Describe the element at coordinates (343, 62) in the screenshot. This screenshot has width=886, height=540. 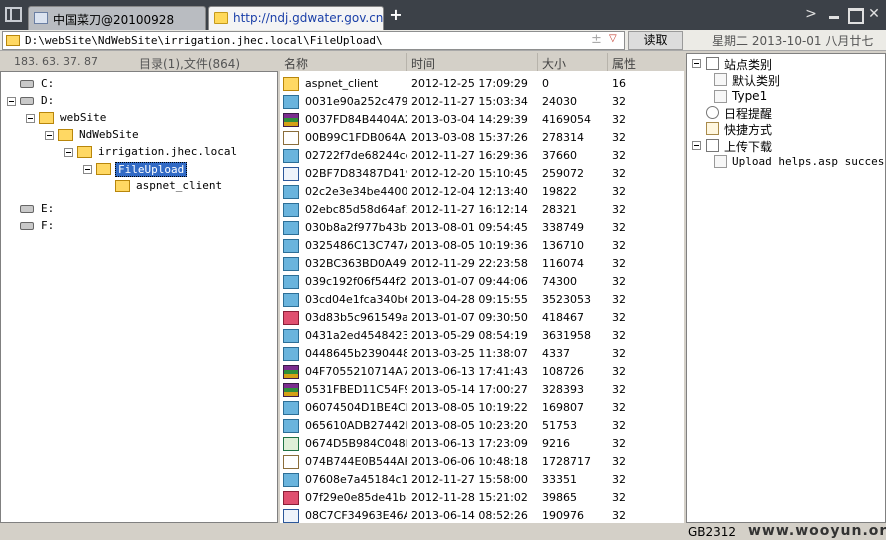
I see `column-name: 名称` at that location.